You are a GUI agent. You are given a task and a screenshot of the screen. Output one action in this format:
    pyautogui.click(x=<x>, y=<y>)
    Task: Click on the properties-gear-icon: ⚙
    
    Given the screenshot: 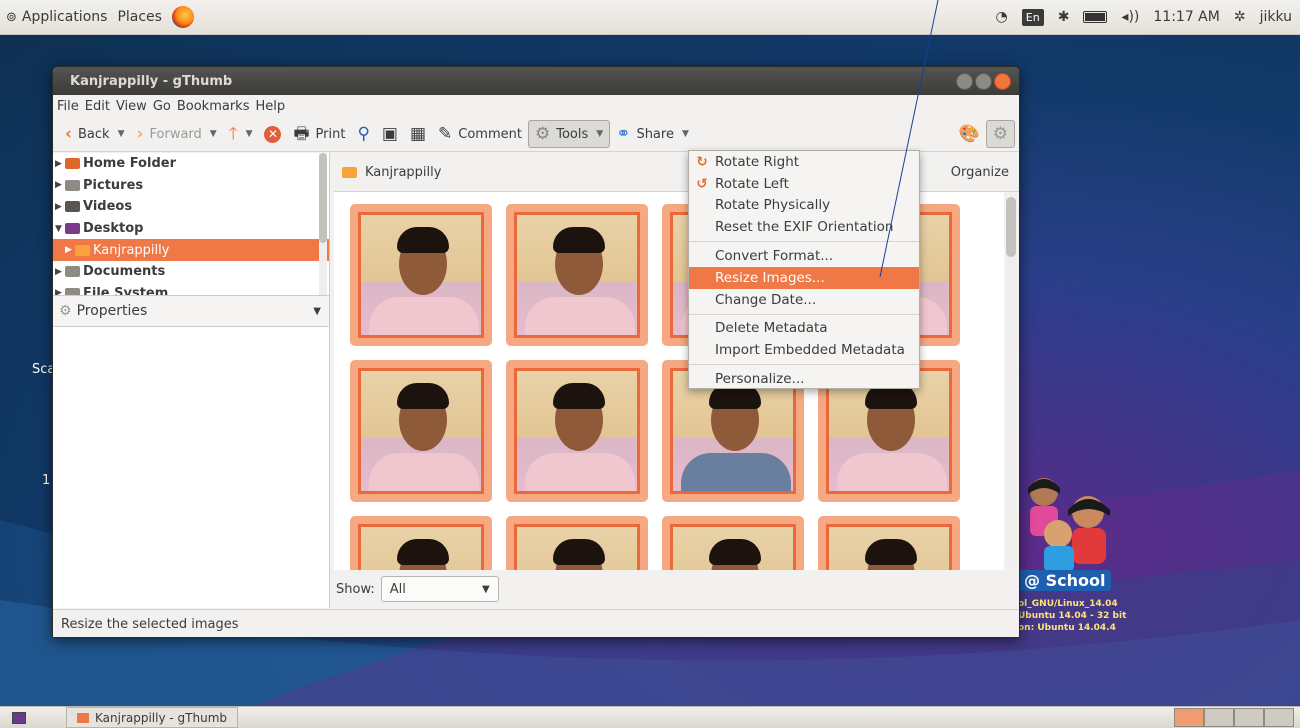 What is the action you would take?
    pyautogui.click(x=65, y=311)
    